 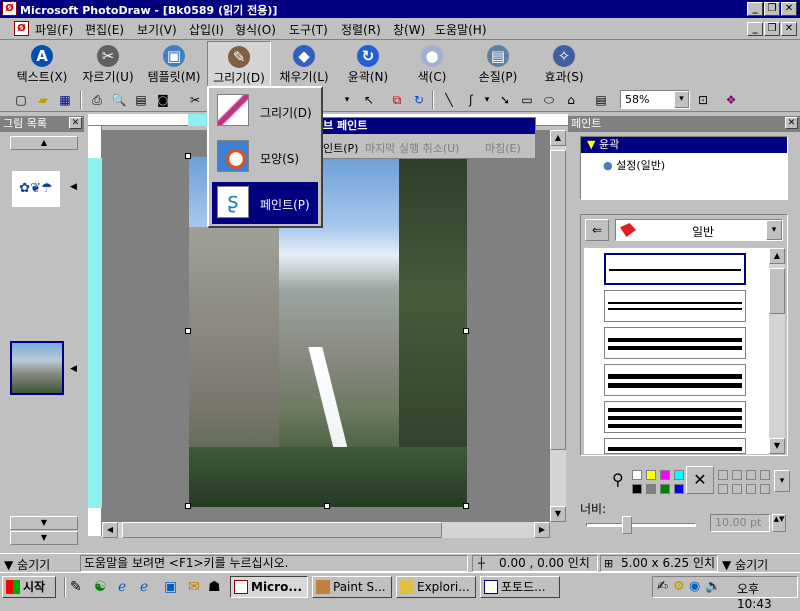 What do you see at coordinates (188, 156) in the screenshot?
I see `resize-handle-tl` at bounding box center [188, 156].